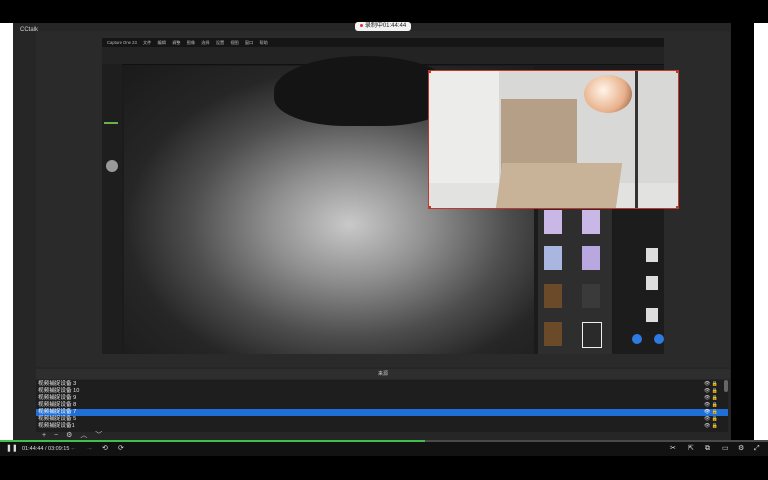  I want to click on menu-item: 调整, so click(176, 42).